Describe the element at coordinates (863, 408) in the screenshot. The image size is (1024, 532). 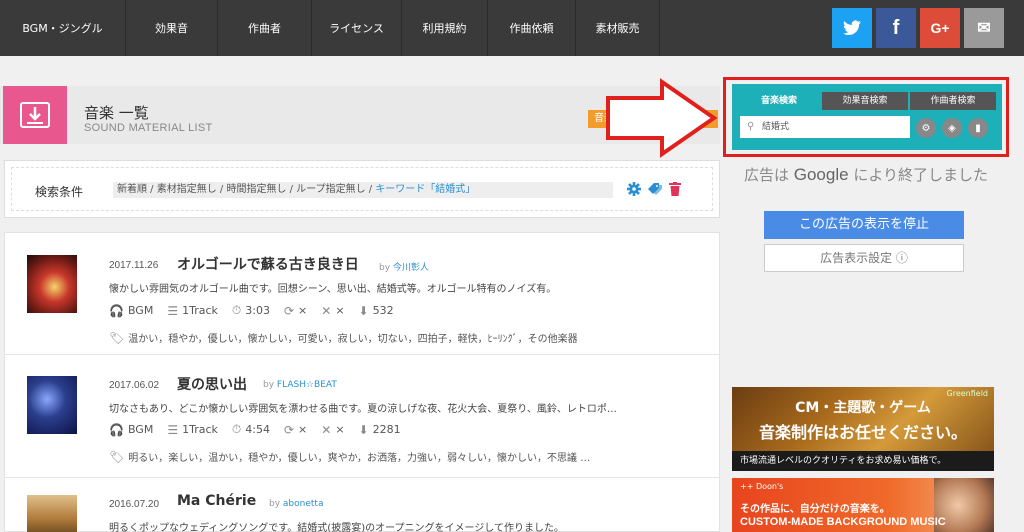
I see `banner1-line1: CM・主題歌・ゲーム` at that location.